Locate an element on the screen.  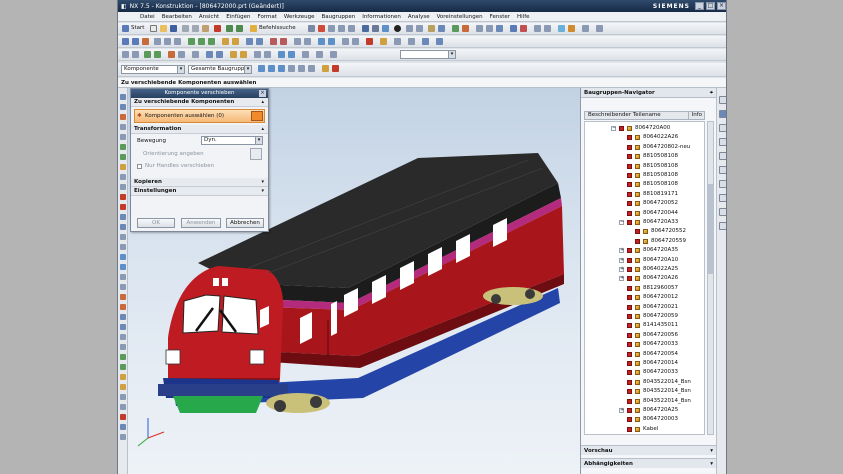
preview-panel-header: Vorschau ▾ is located at coordinates (648, 450).